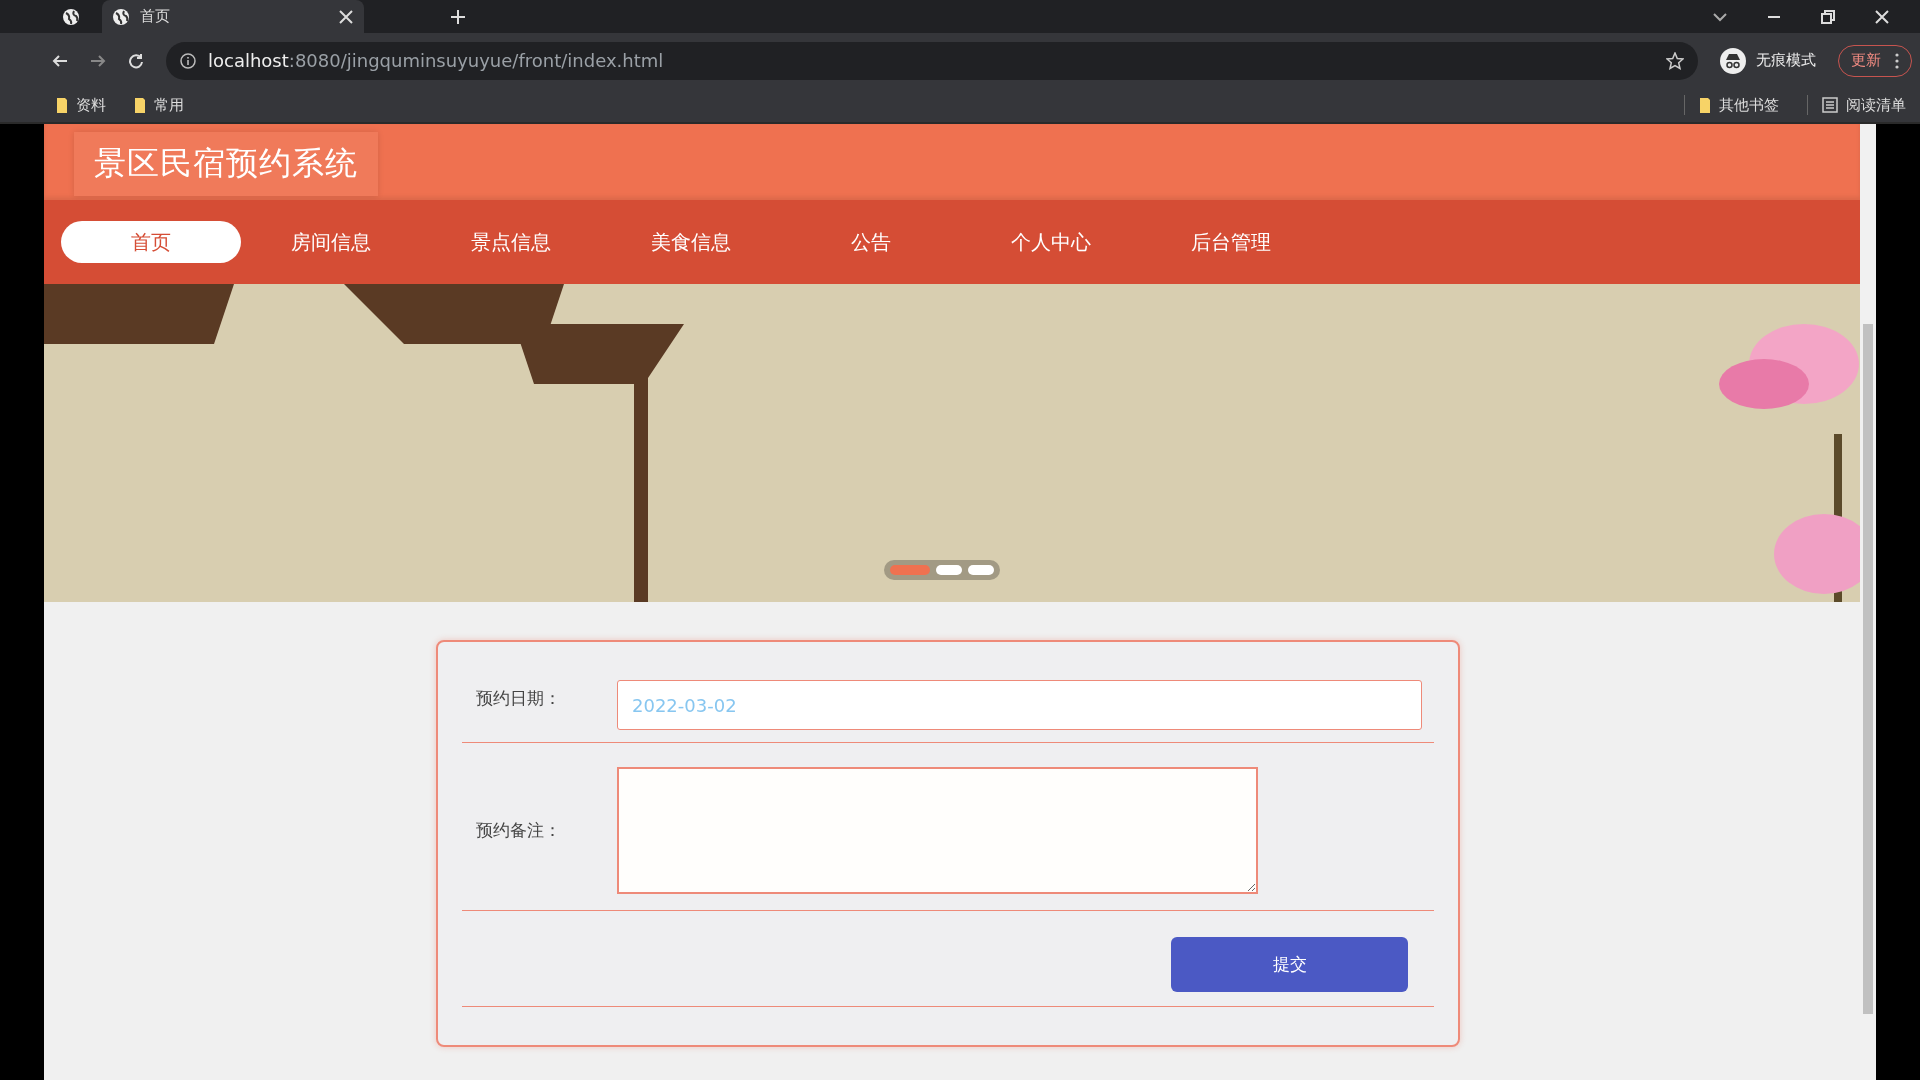 The width and height of the screenshot is (1920, 1080). I want to click on nav-tab: 房间信息, so click(331, 242).